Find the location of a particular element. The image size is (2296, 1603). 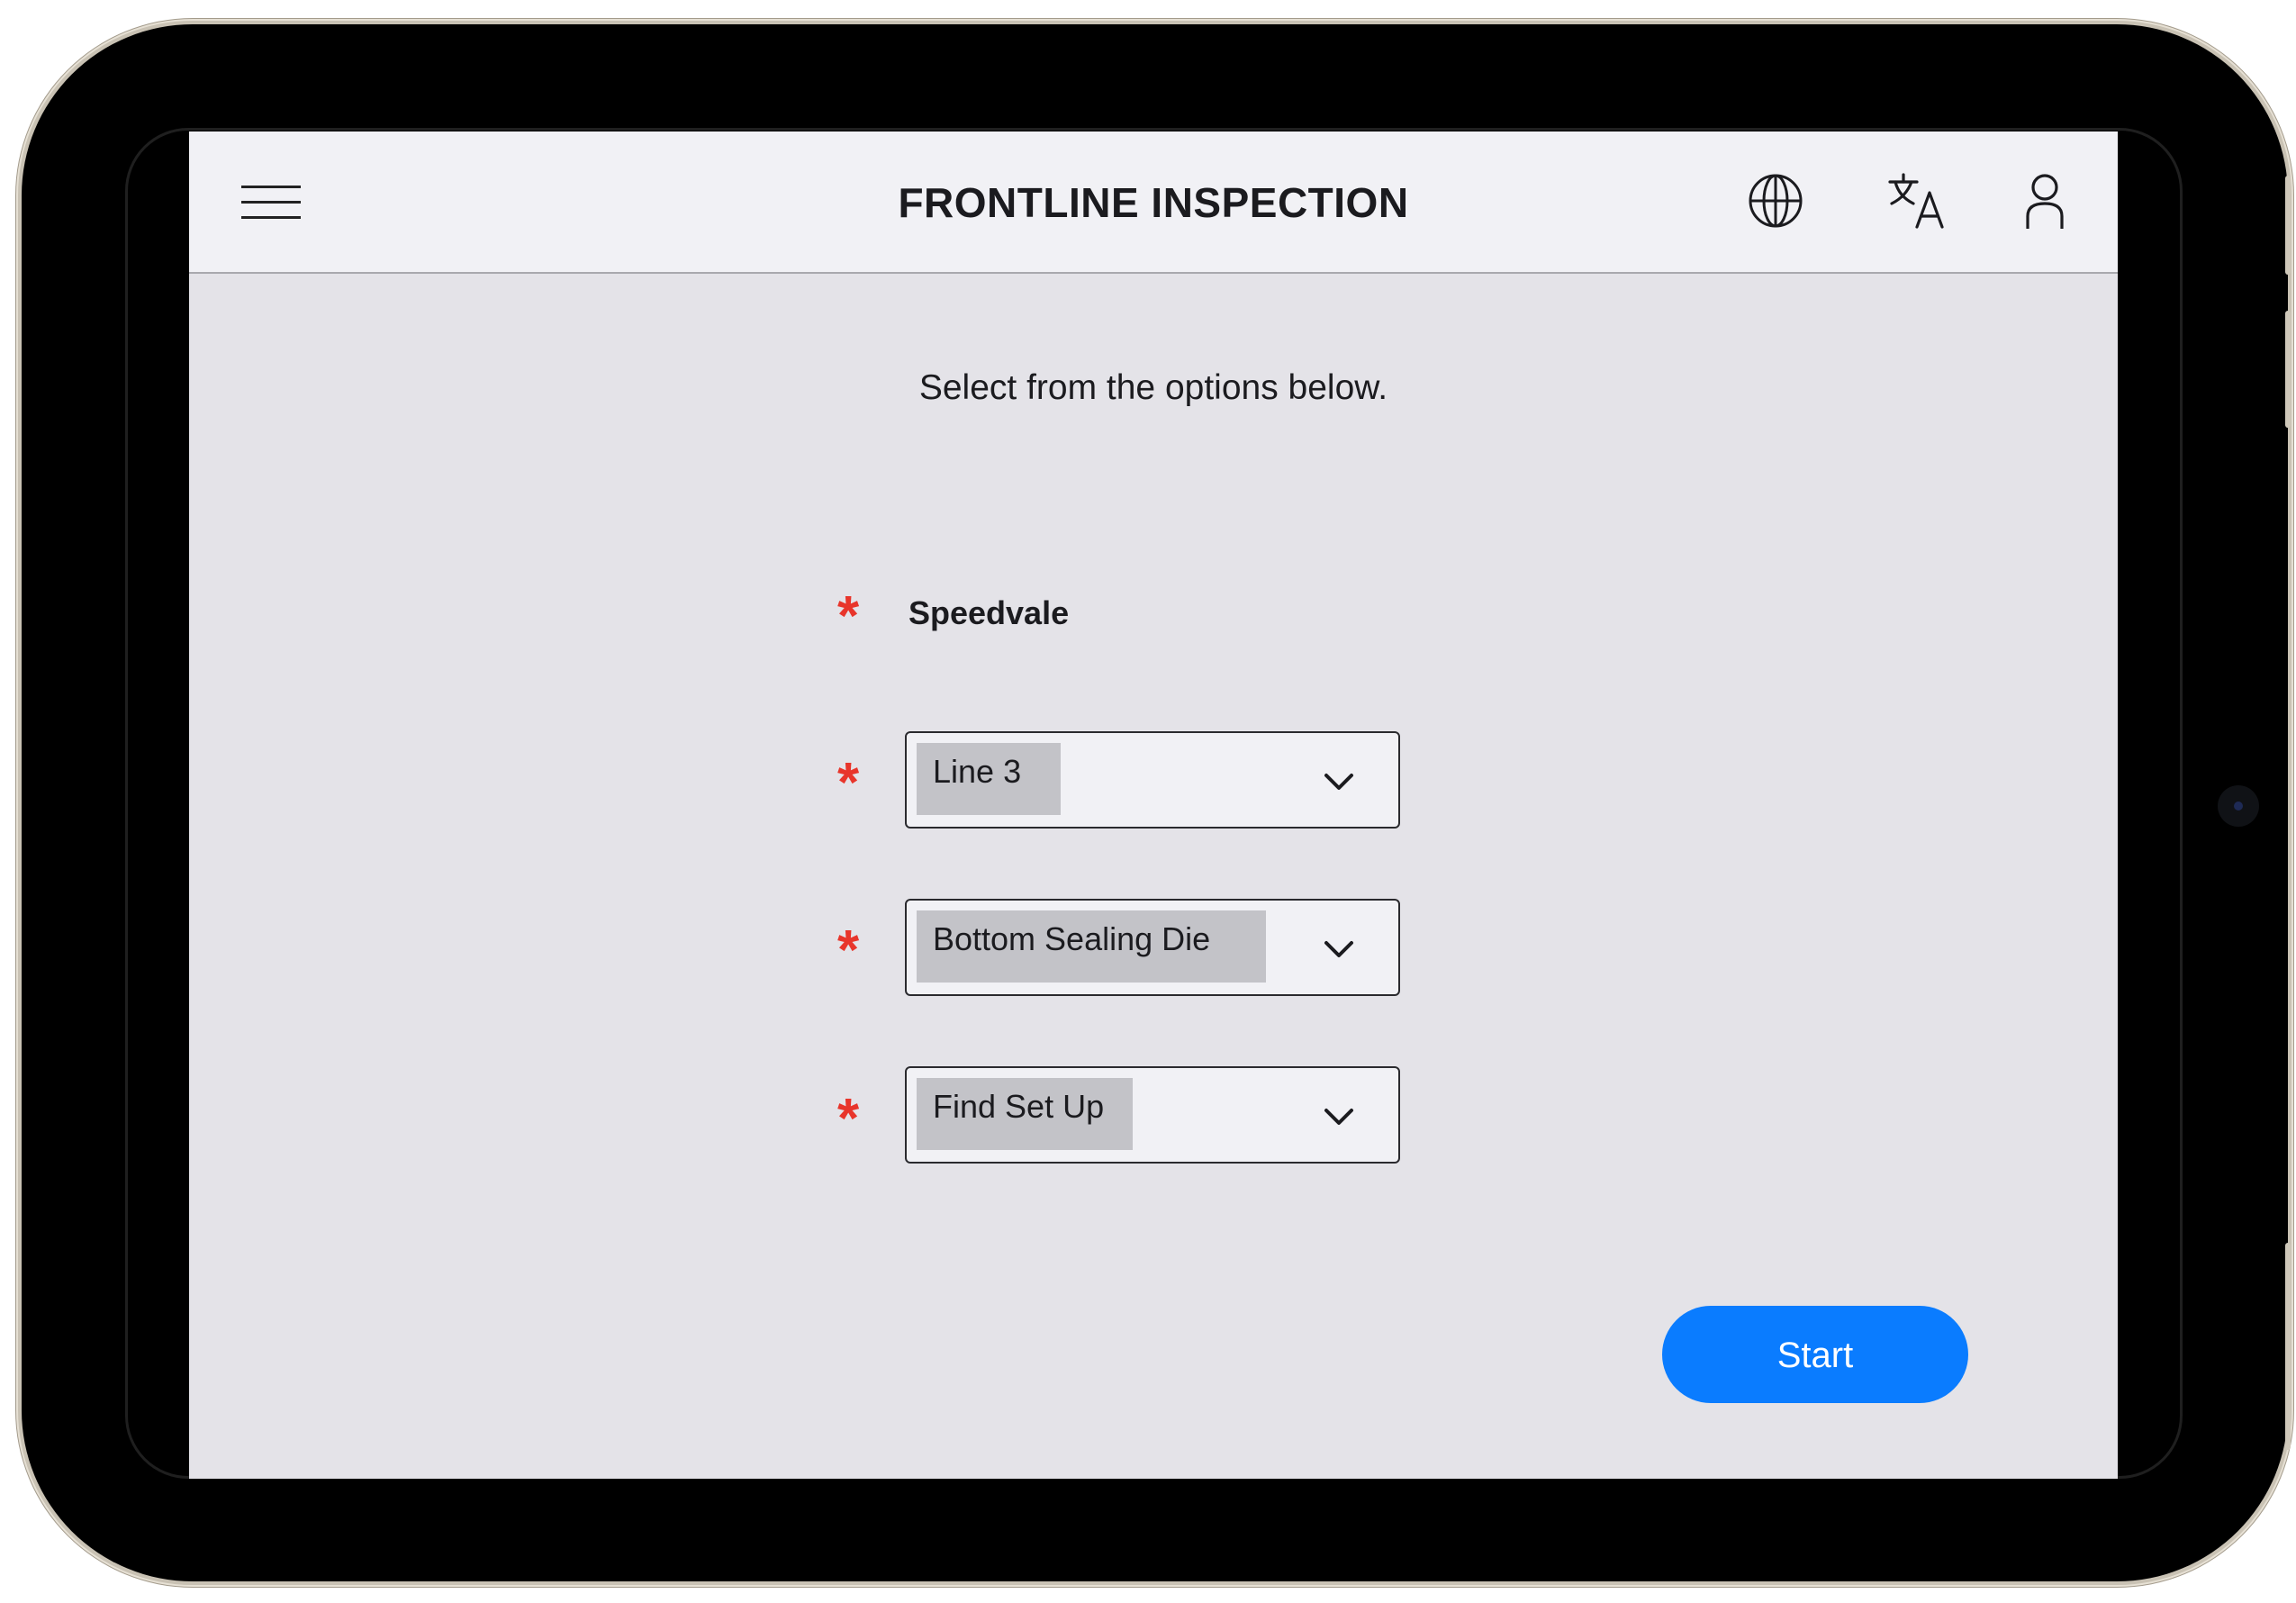

app-title: FRONTLINE INSPECTION is located at coordinates (1153, 202).